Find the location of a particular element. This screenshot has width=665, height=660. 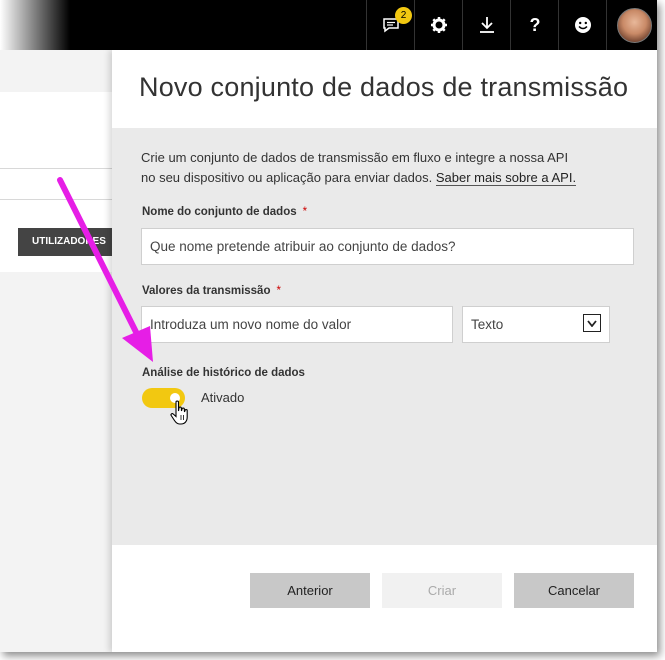

download-button is located at coordinates (486, 25).